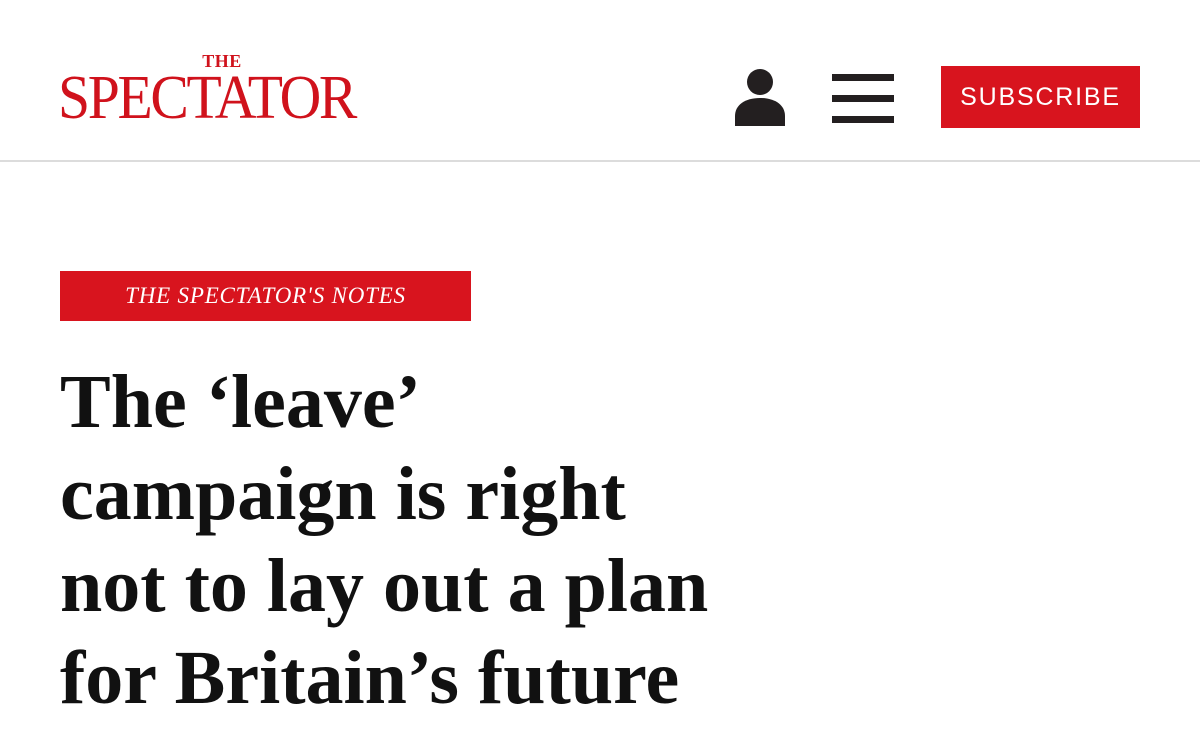  Describe the element at coordinates (240, 402) in the screenshot. I see `headline-line: The ‘leave’` at that location.